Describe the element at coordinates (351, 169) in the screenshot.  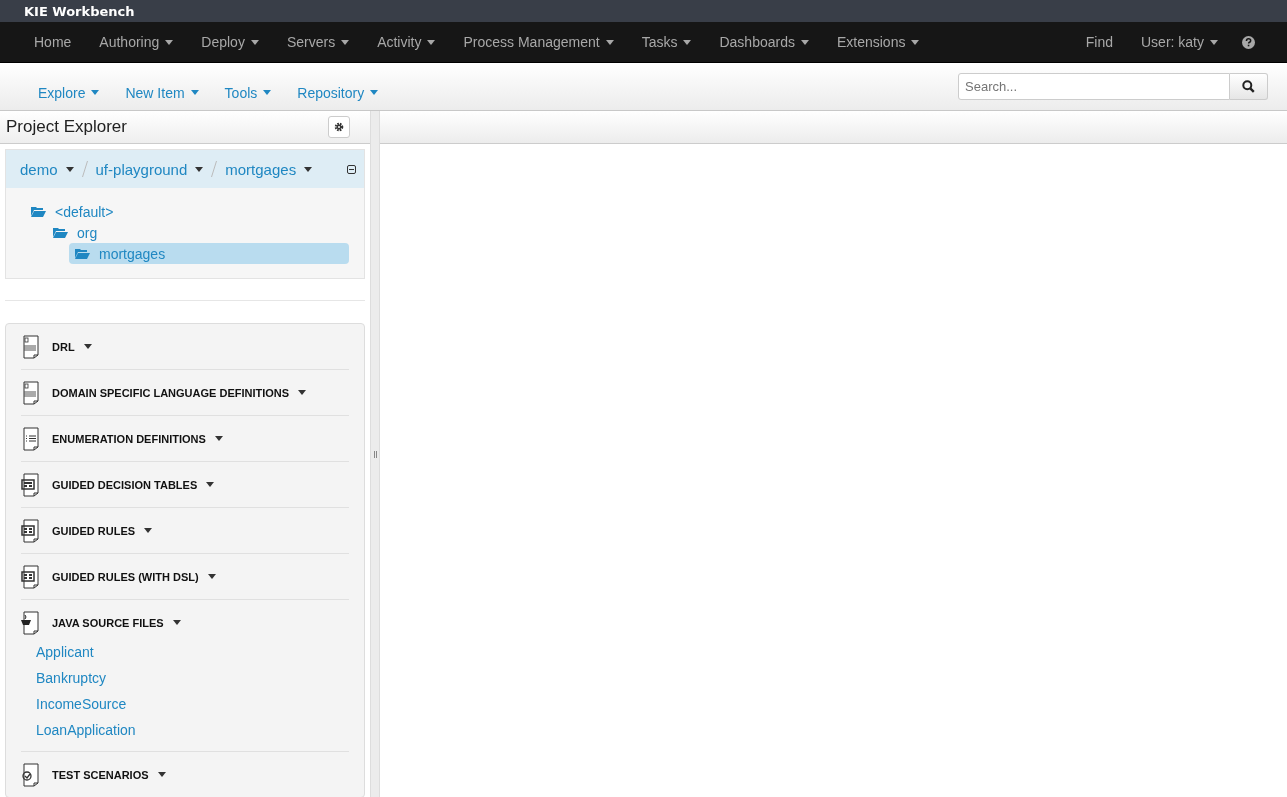
I see `collapse-button` at that location.